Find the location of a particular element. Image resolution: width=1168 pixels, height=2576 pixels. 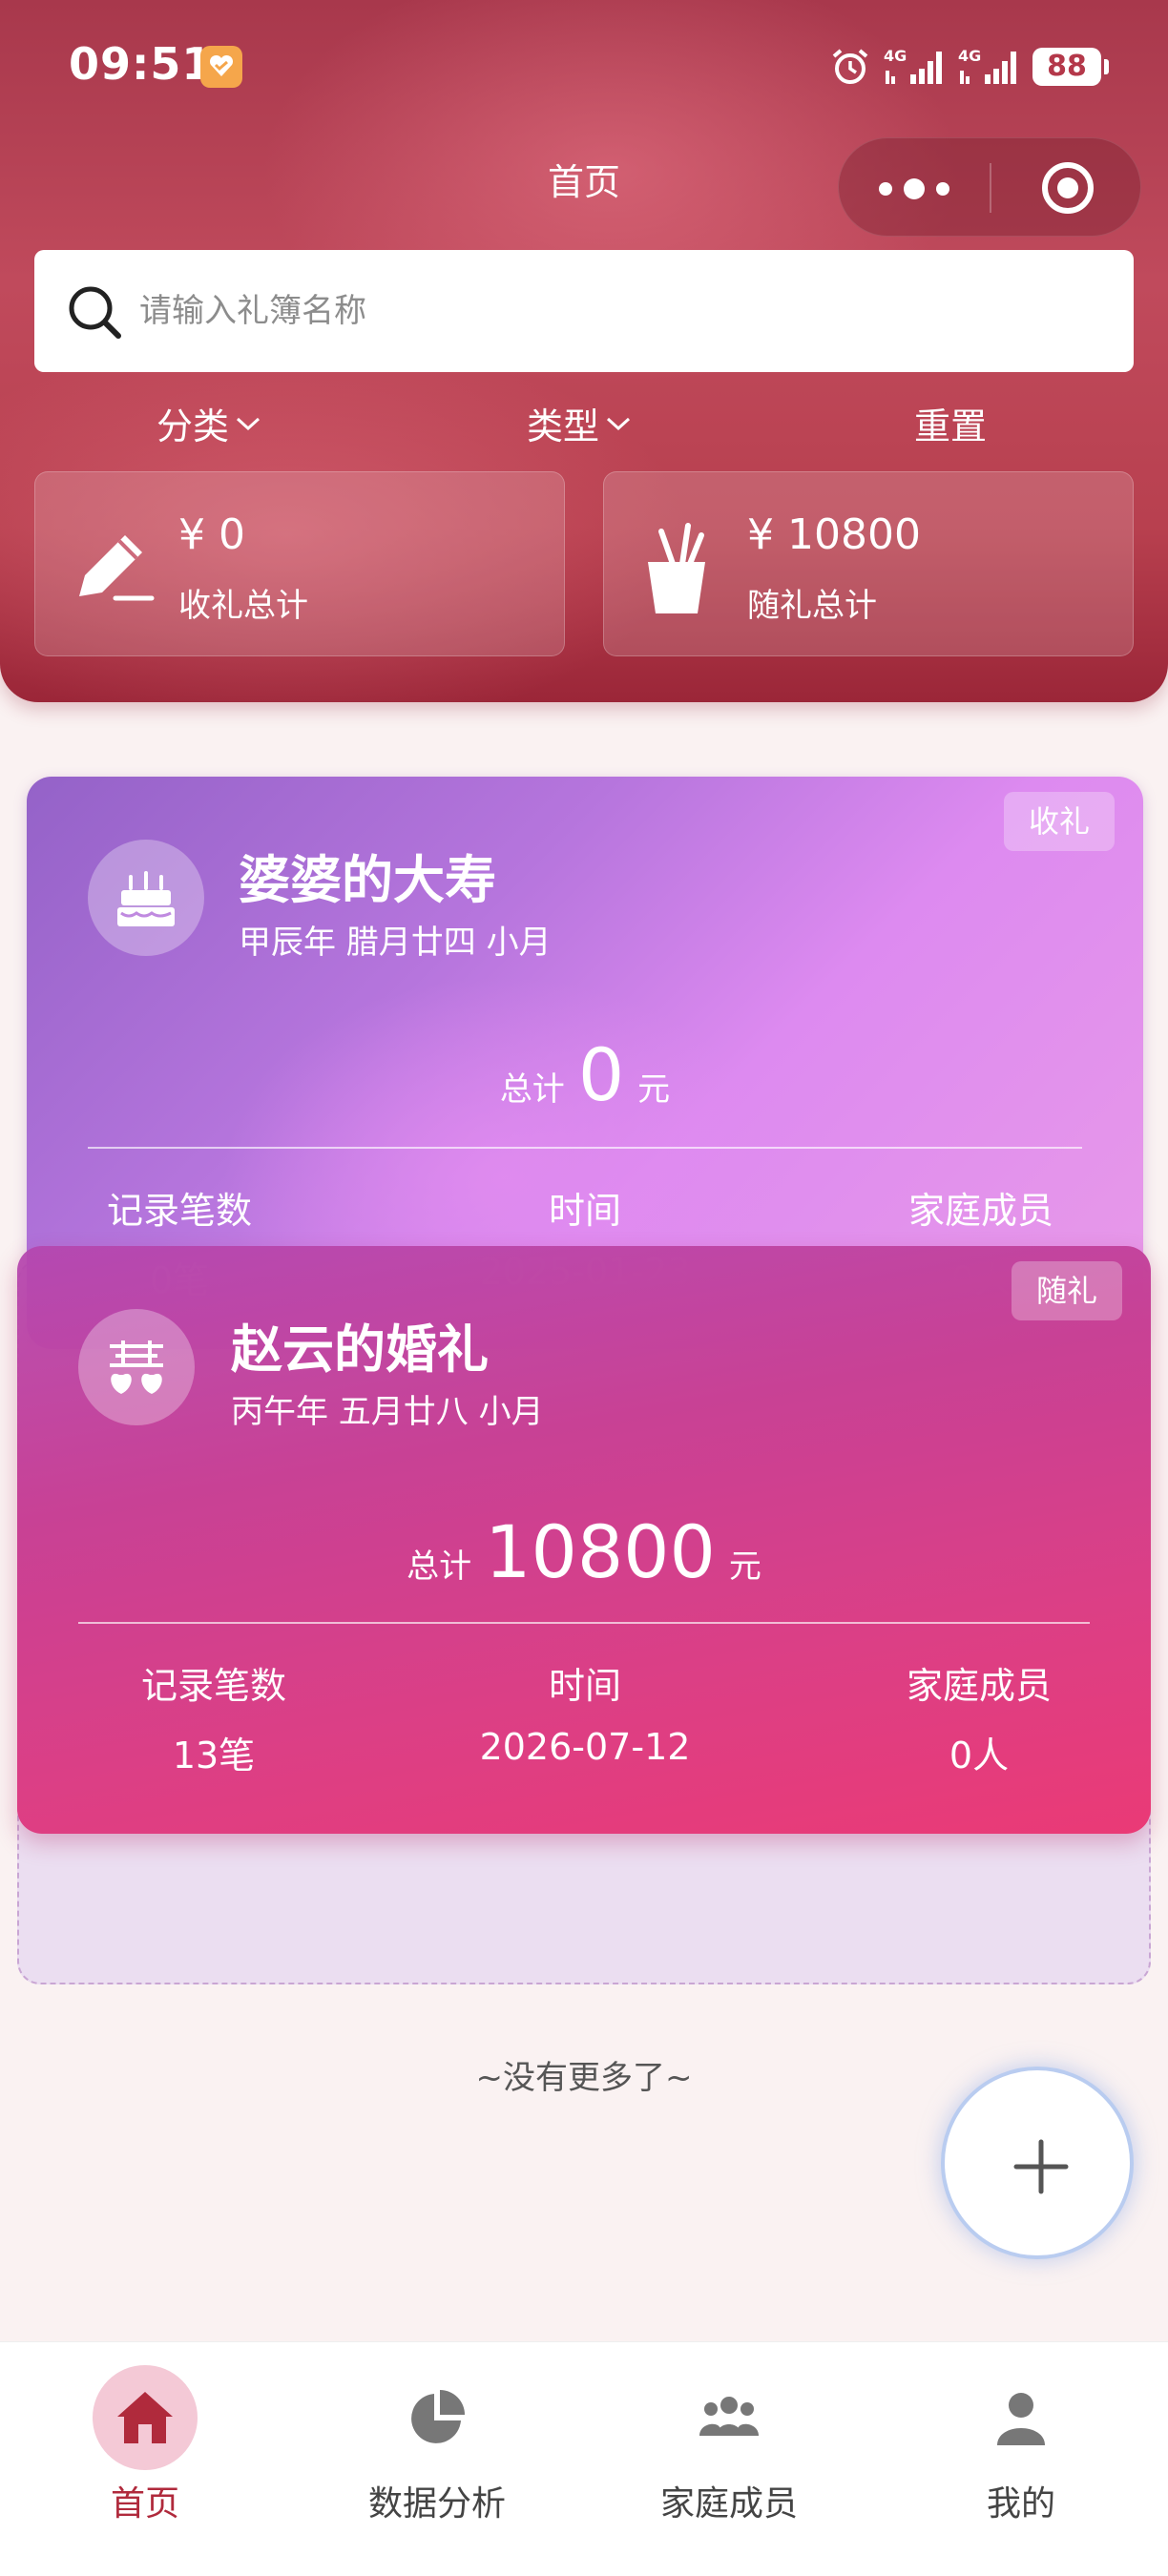

book-lunar-date: 丙午年 五月廿八 小月 is located at coordinates (387, 1412).